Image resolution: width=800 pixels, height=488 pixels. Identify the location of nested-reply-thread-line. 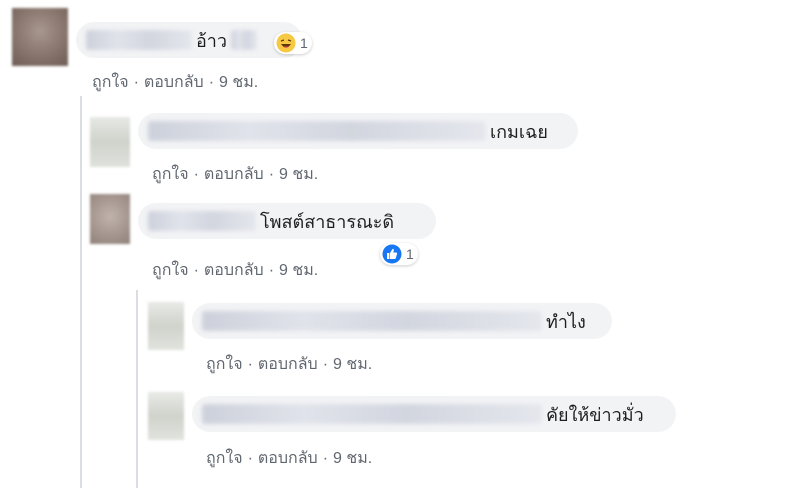
(137, 389).